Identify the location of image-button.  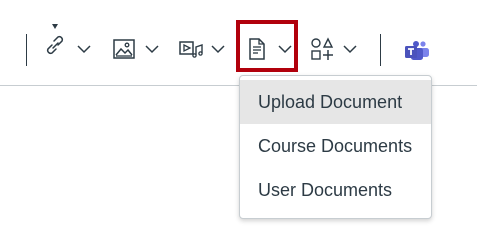
(137, 50).